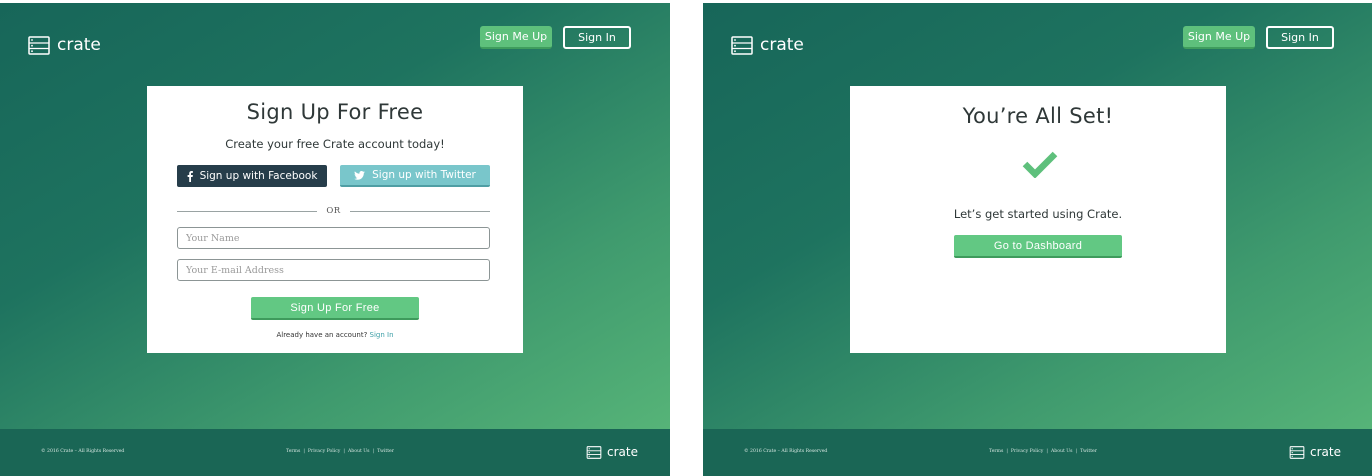  I want to click on success-title: You’re All Set!, so click(1038, 116).